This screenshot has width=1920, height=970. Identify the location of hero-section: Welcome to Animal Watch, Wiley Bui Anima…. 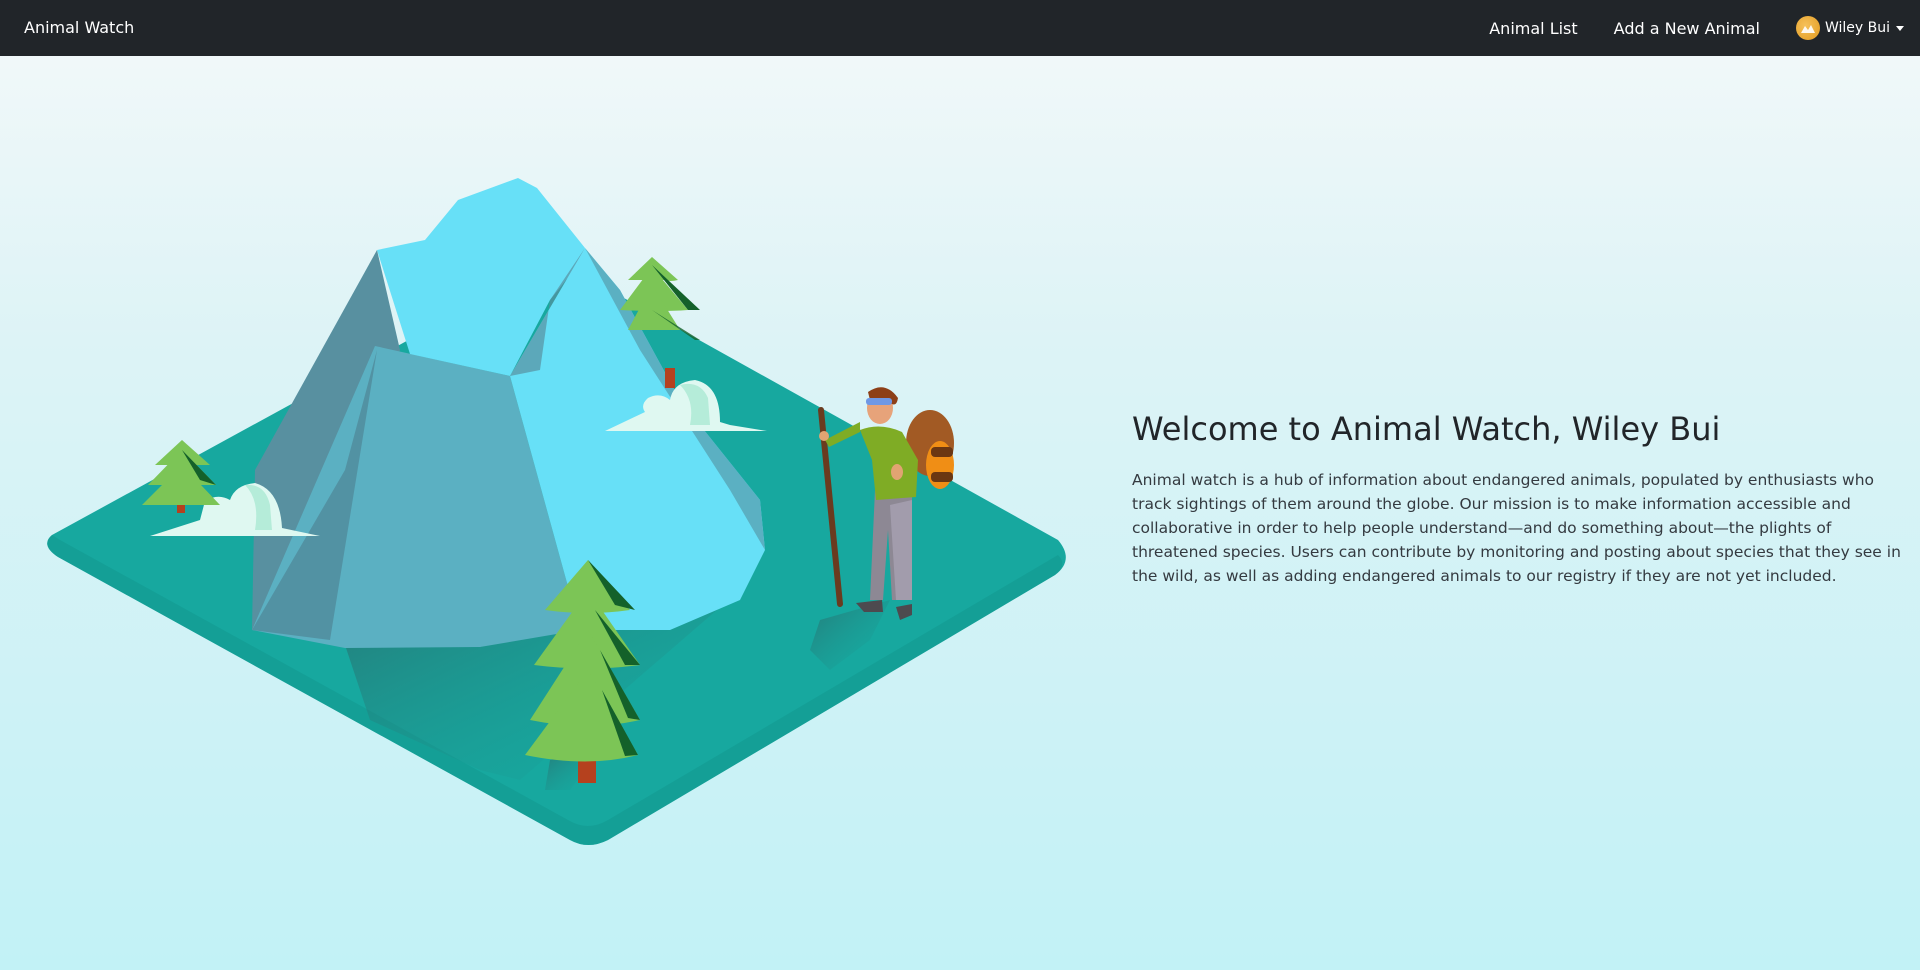
(1517, 499).